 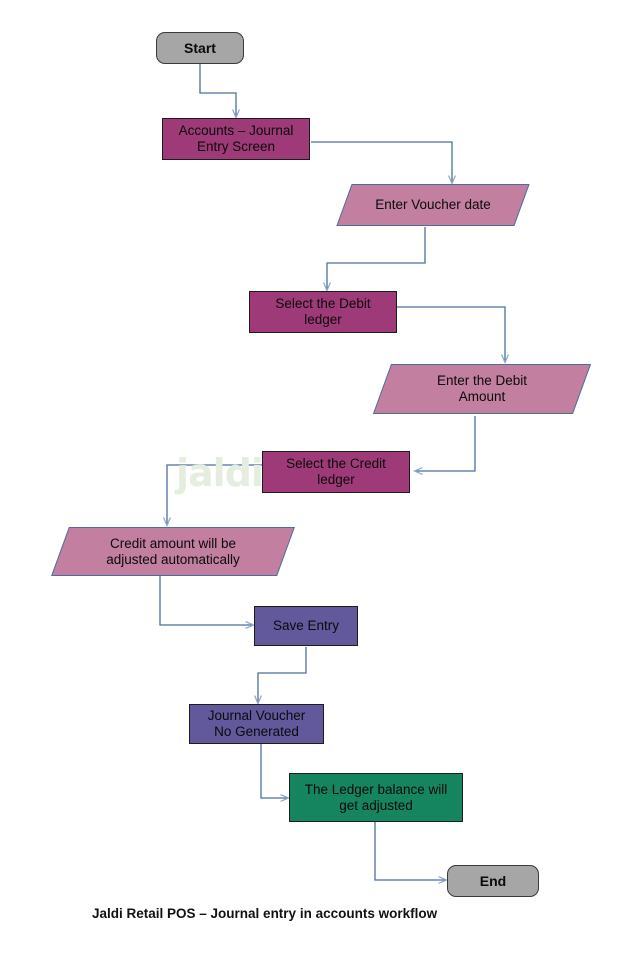 I want to click on edge-debit-ledger-to-debit-amount, so click(x=451, y=334).